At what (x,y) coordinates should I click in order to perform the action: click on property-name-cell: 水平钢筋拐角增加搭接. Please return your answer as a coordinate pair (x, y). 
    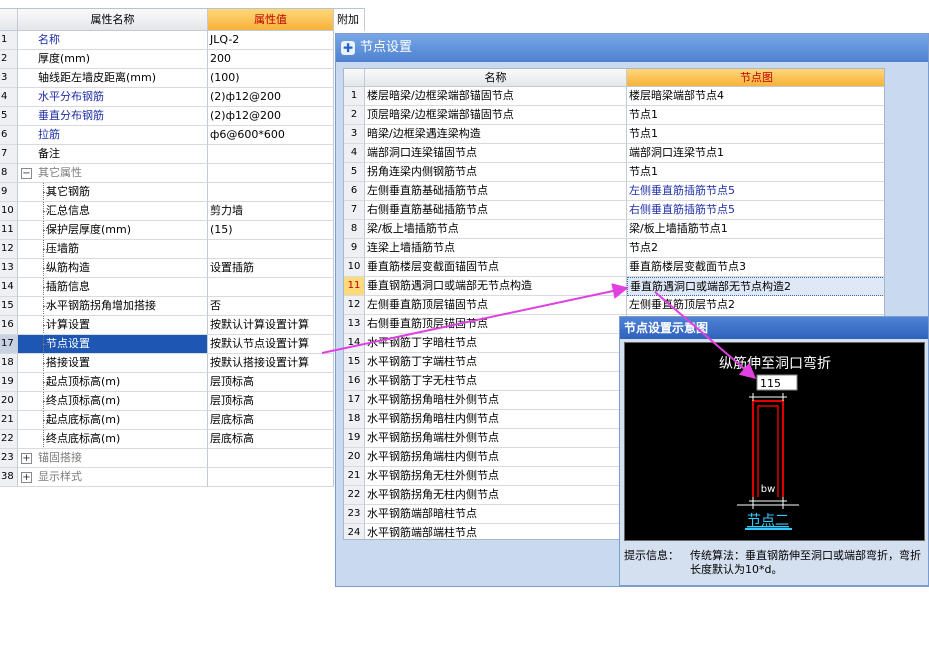
    Looking at the image, I should click on (113, 306).